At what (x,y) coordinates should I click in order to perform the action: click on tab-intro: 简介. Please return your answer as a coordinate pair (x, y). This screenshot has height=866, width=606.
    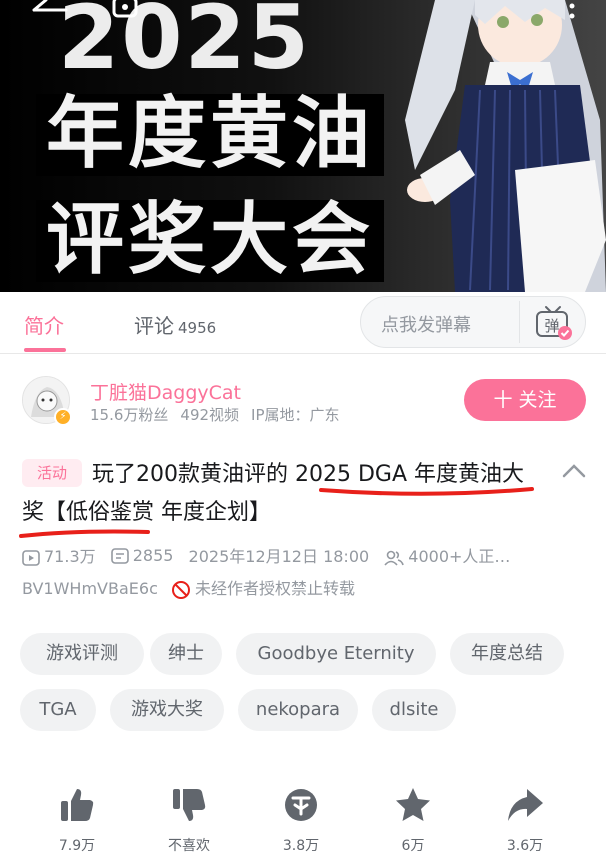
    Looking at the image, I should click on (44, 324).